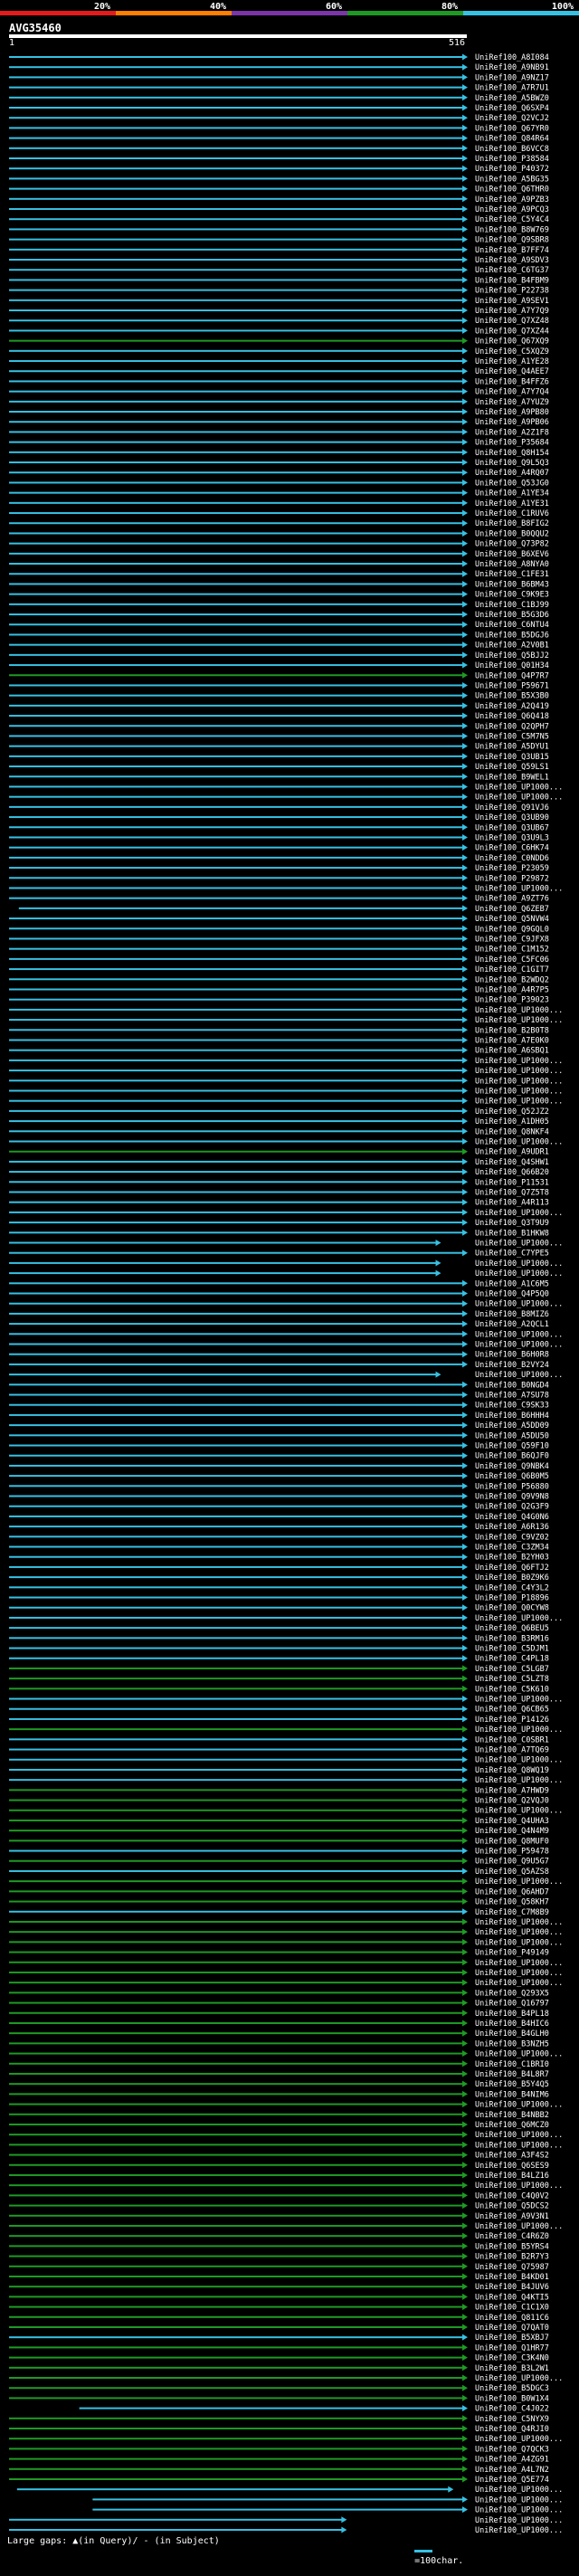 This screenshot has width=579, height=2576. Describe the element at coordinates (512, 321) in the screenshot. I see `hit-label: UniRef100_Q7XZ48` at that location.